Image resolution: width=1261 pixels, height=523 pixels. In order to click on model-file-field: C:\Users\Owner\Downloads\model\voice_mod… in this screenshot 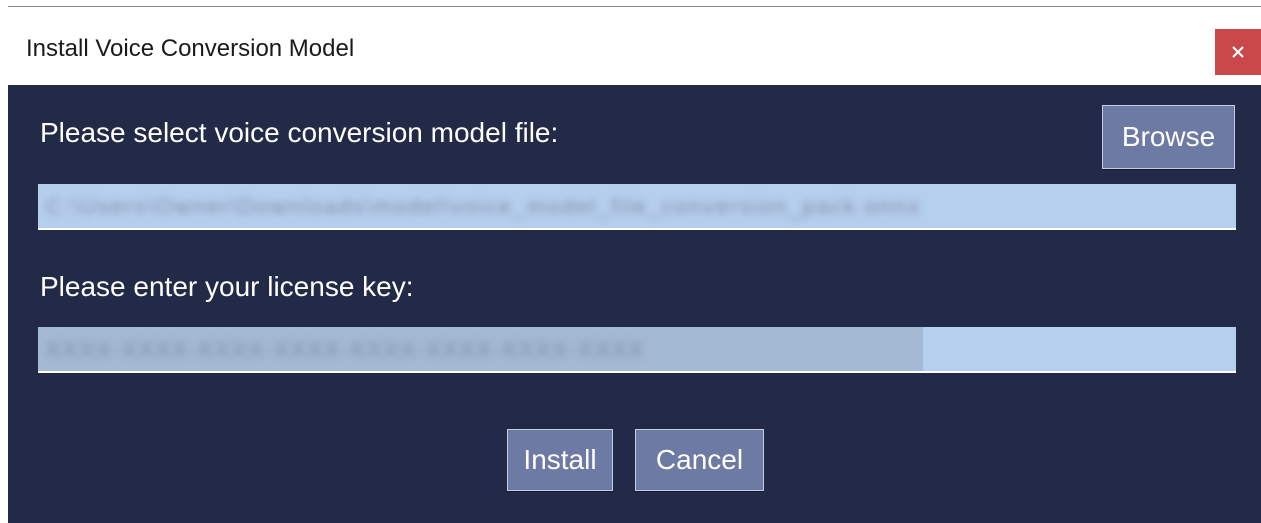, I will do `click(637, 207)`.